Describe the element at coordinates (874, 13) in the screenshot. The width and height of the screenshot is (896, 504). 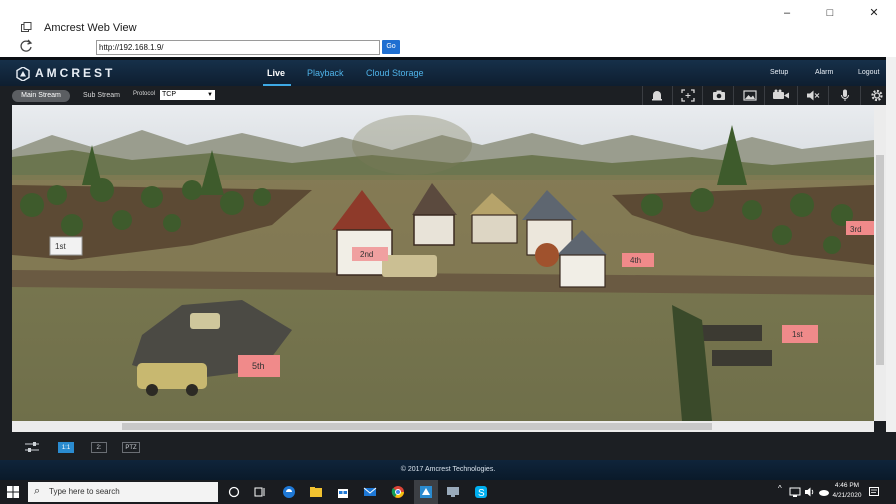
I see `close-button: ✕` at that location.